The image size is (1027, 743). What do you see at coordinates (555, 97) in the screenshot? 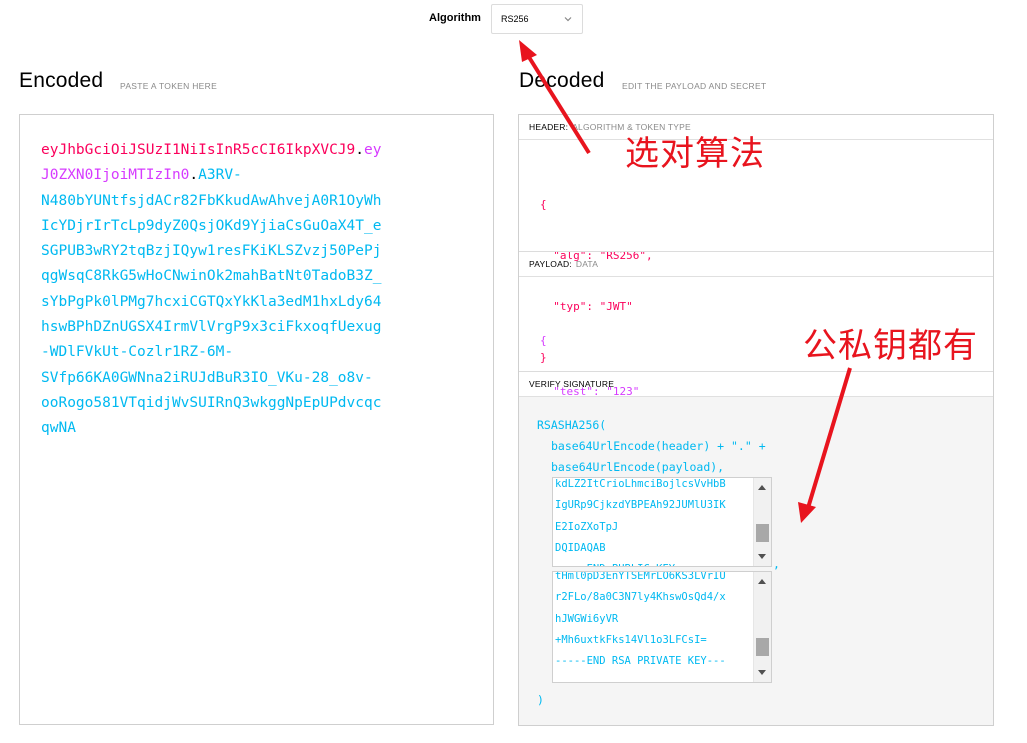
I see `arrow-to-algorithm-icon` at bounding box center [555, 97].